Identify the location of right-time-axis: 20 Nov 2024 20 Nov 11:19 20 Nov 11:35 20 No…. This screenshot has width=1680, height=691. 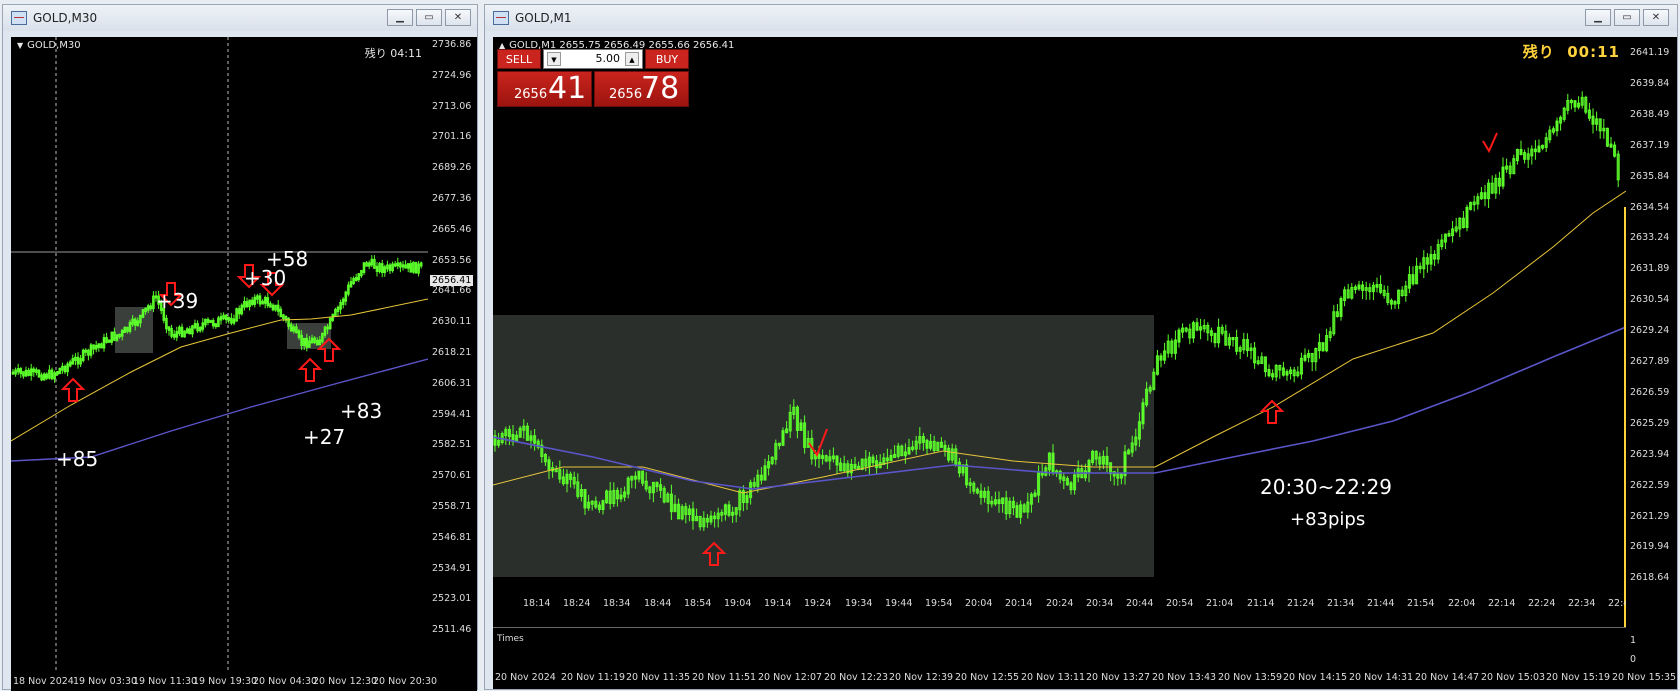
(1085, 678).